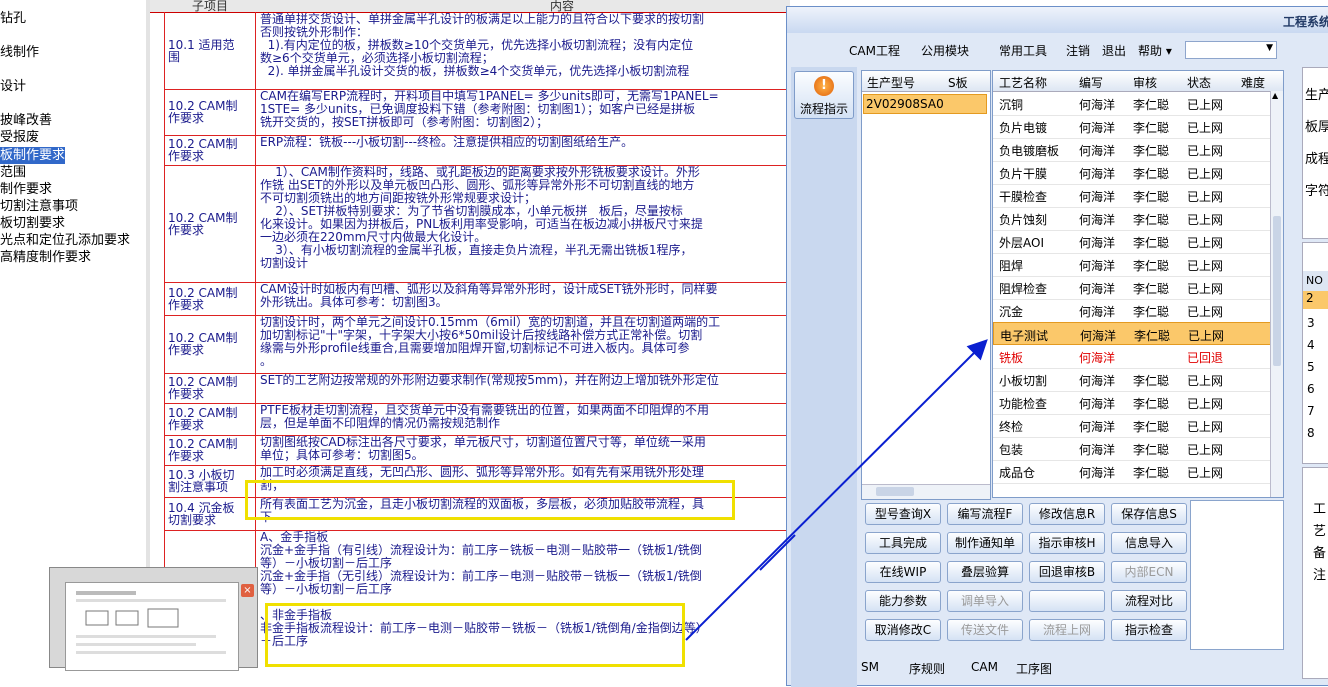  I want to click on note-label-4: 注, so click(1320, 575).